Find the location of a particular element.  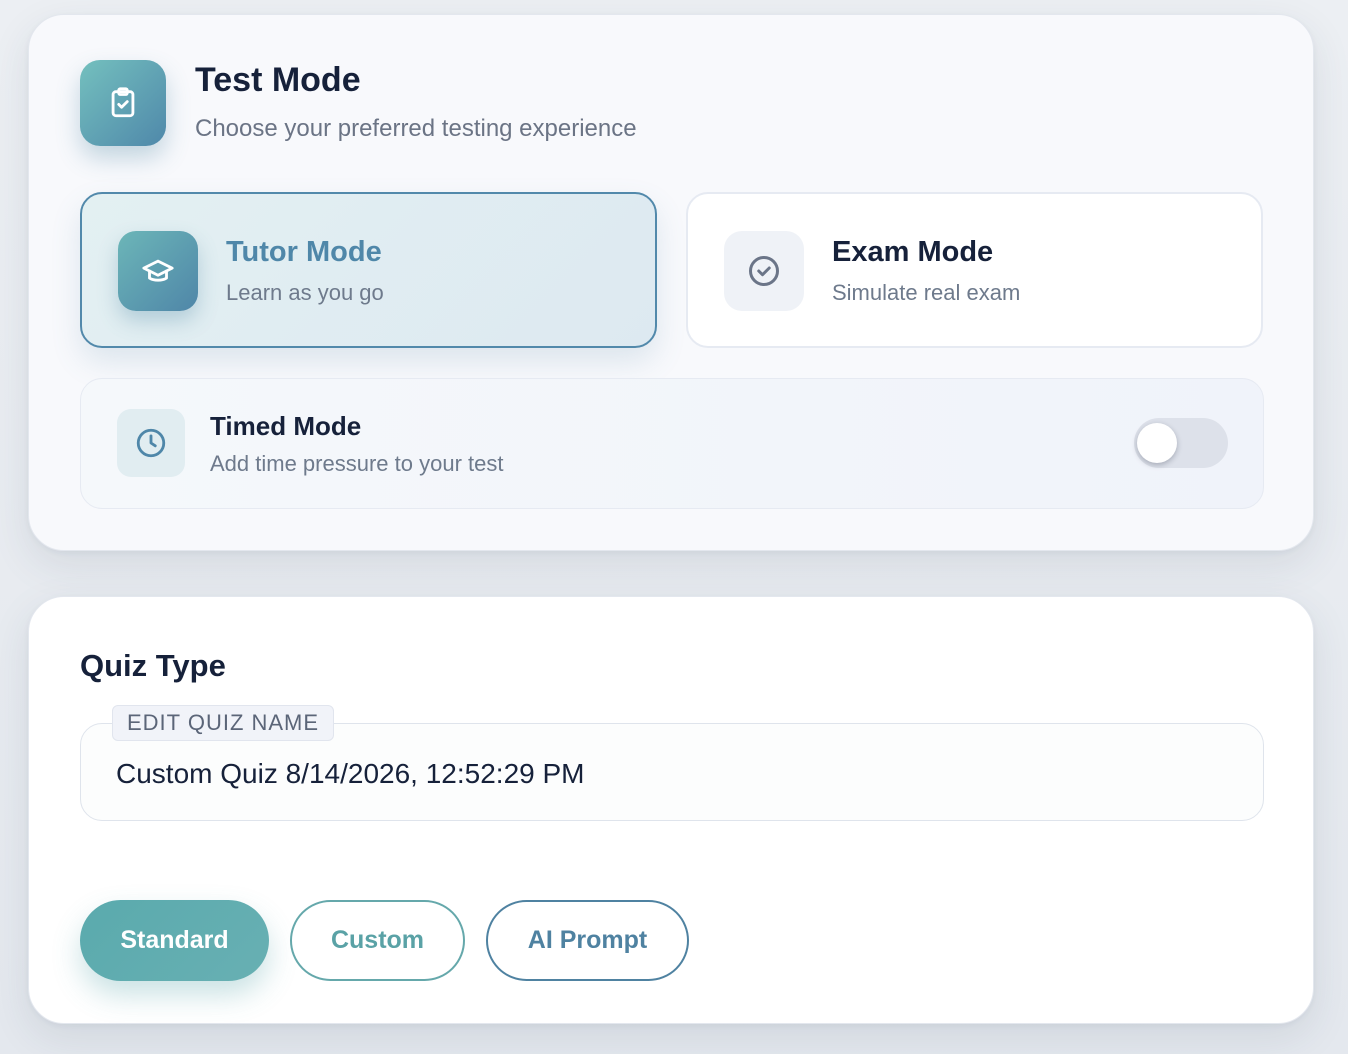

clipboard-check-icon is located at coordinates (123, 103).